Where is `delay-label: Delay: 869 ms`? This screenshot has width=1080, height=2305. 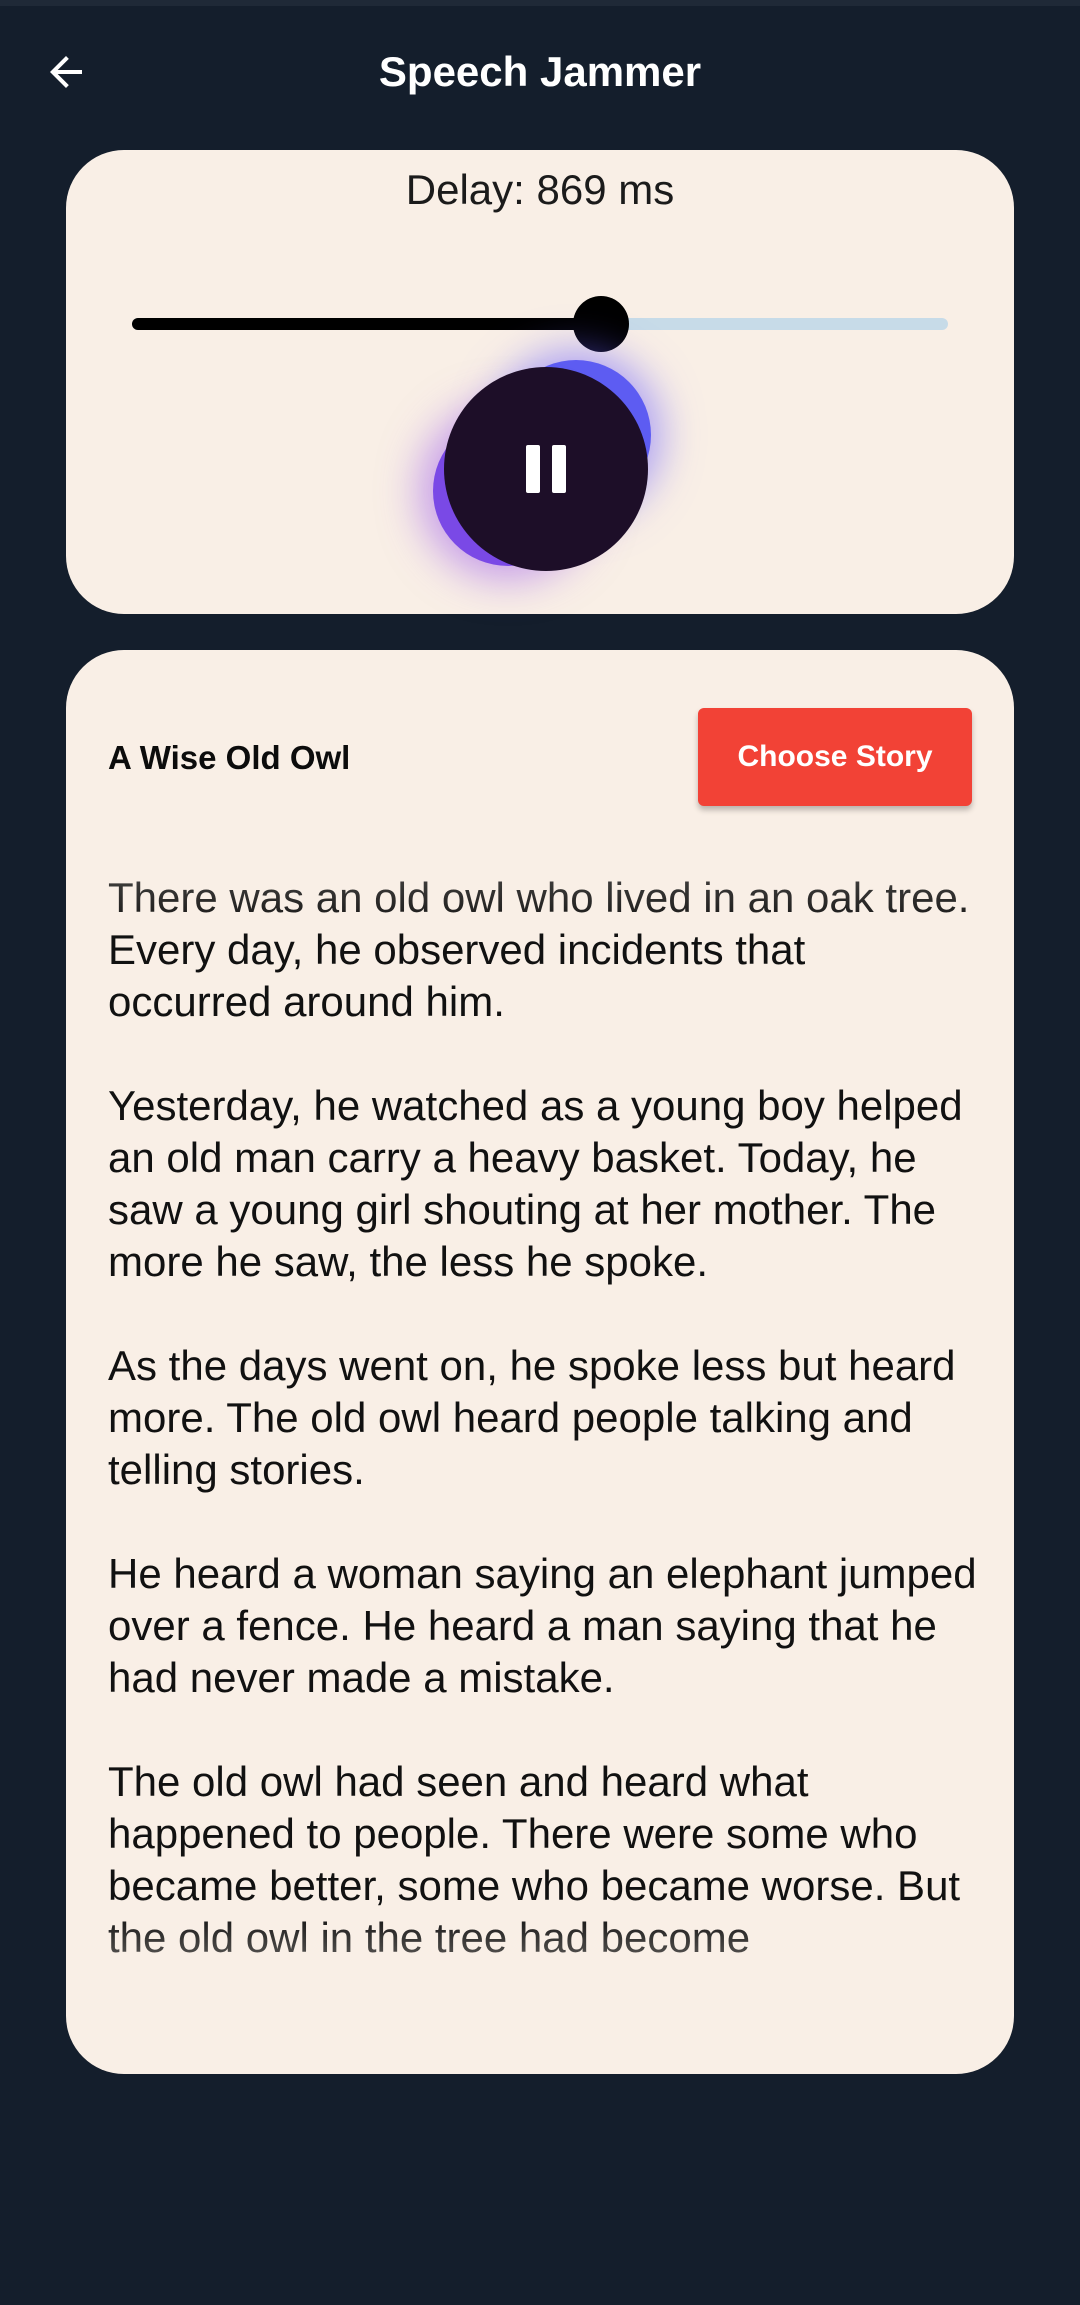 delay-label: Delay: 869 ms is located at coordinates (540, 189).